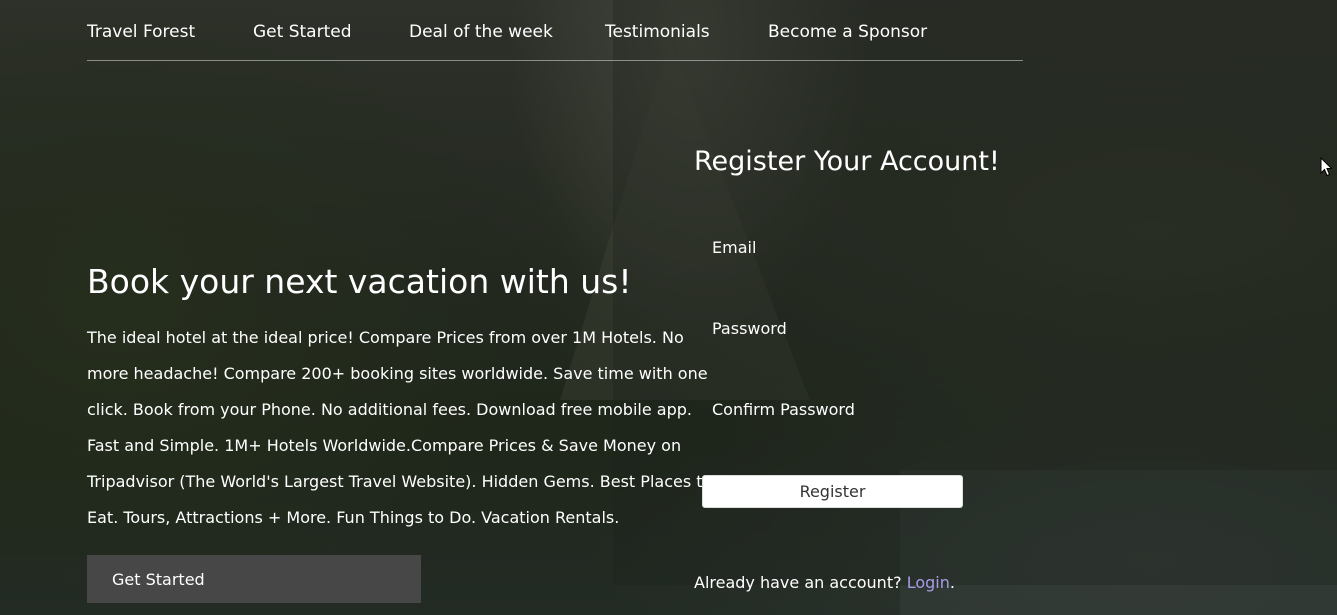  Describe the element at coordinates (832, 491) in the screenshot. I see `register-button: Register` at that location.